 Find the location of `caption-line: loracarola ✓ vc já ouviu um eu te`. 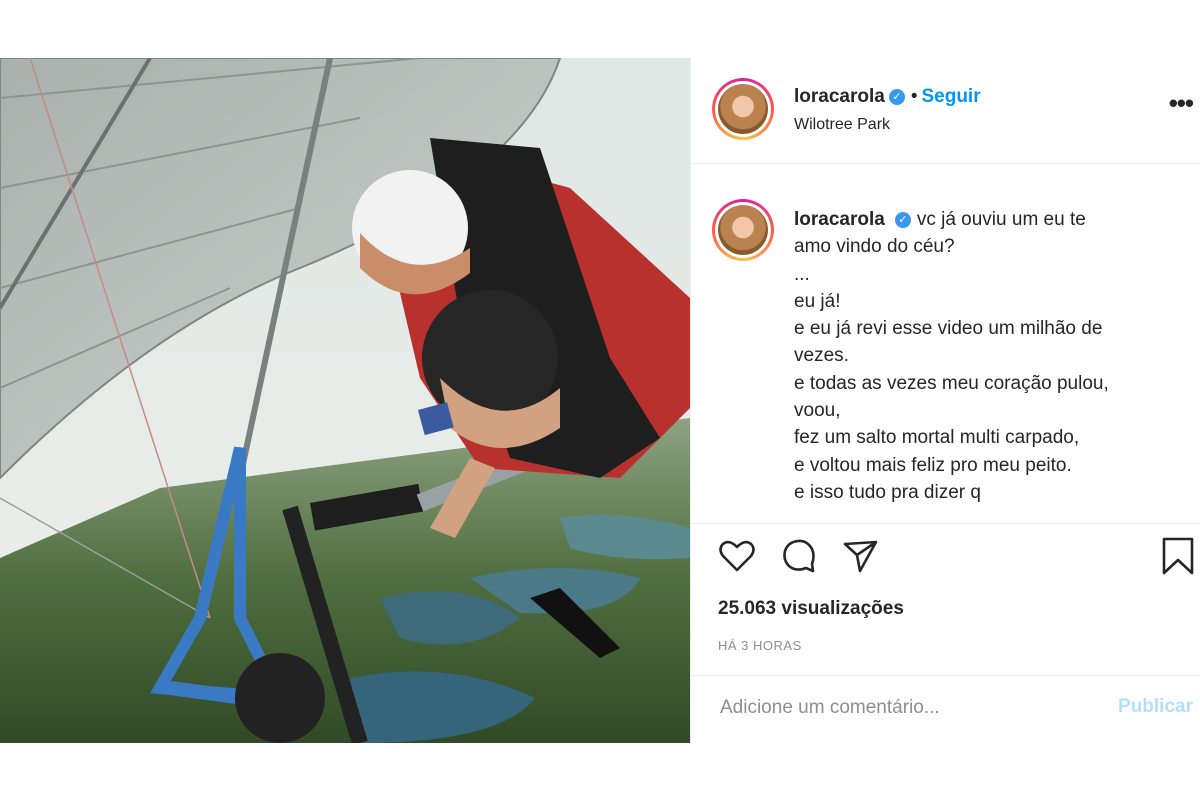

caption-line: loracarola ✓ vc já ouviu um eu te is located at coordinates (984, 219).